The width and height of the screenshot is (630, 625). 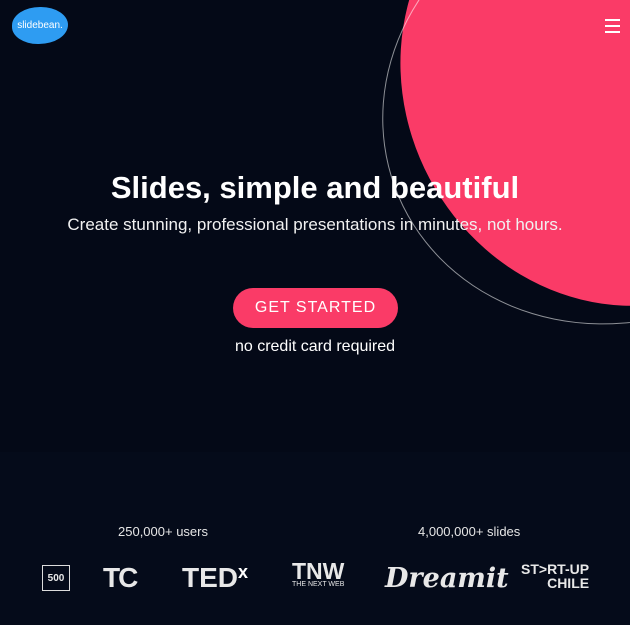 I want to click on no-credit-card-note: no credit card required, so click(x=315, y=346).